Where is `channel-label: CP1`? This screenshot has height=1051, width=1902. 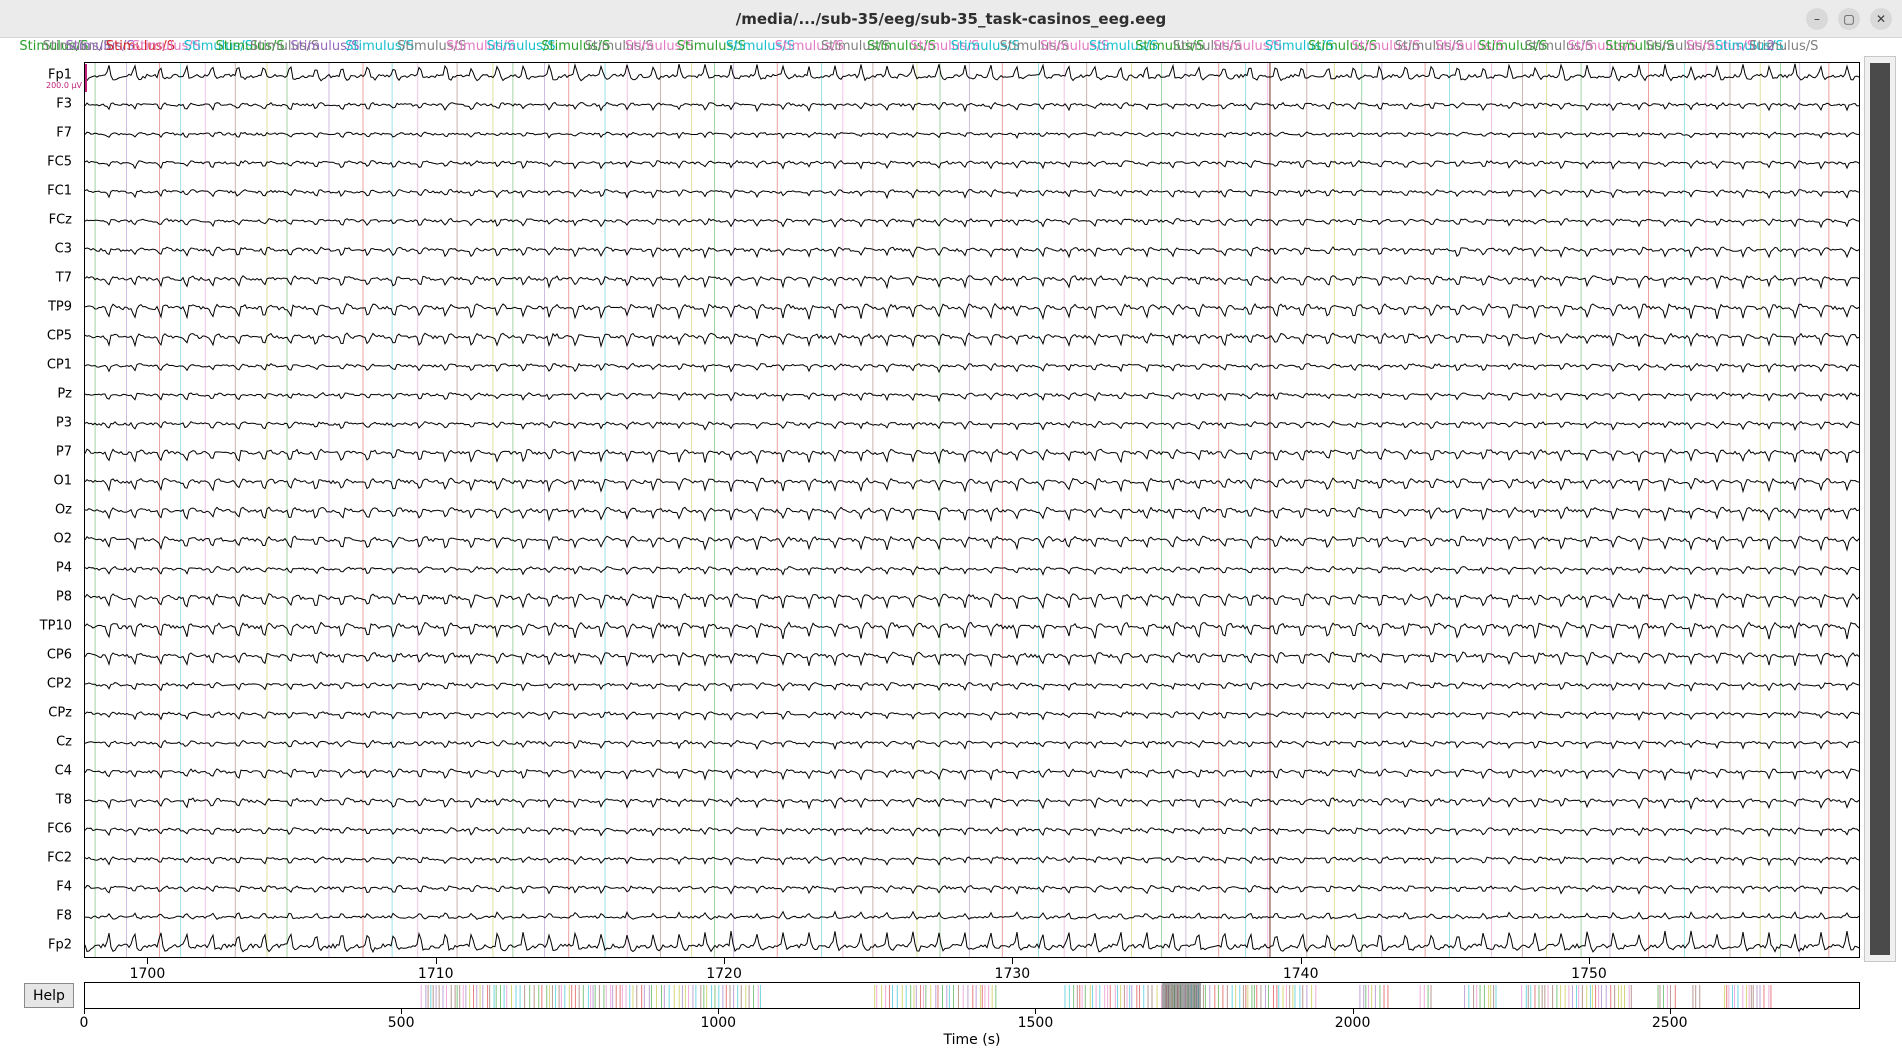 channel-label: CP1 is located at coordinates (59, 365).